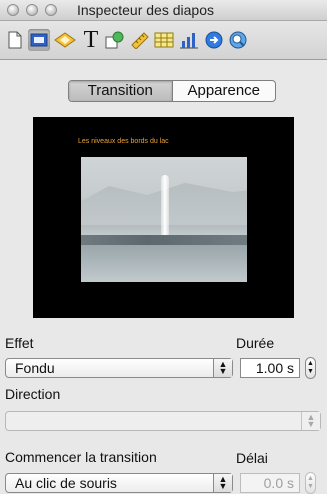 The image size is (327, 494). I want to click on table-icon, so click(164, 40).